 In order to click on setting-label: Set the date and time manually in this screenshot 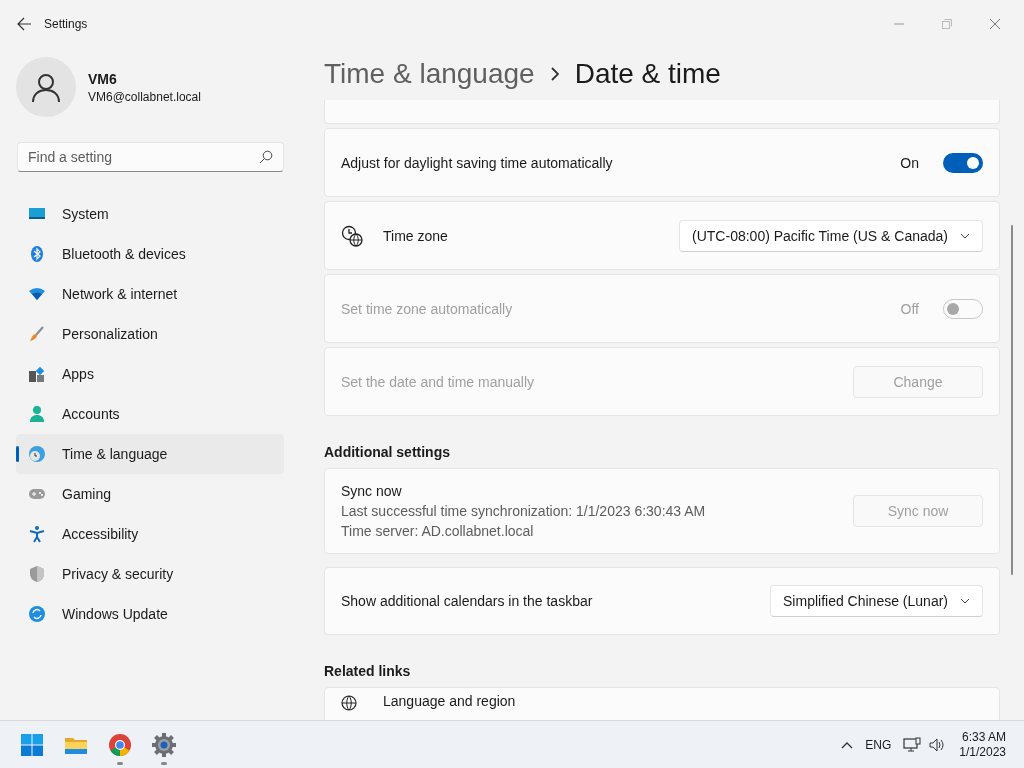, I will do `click(438, 381)`.